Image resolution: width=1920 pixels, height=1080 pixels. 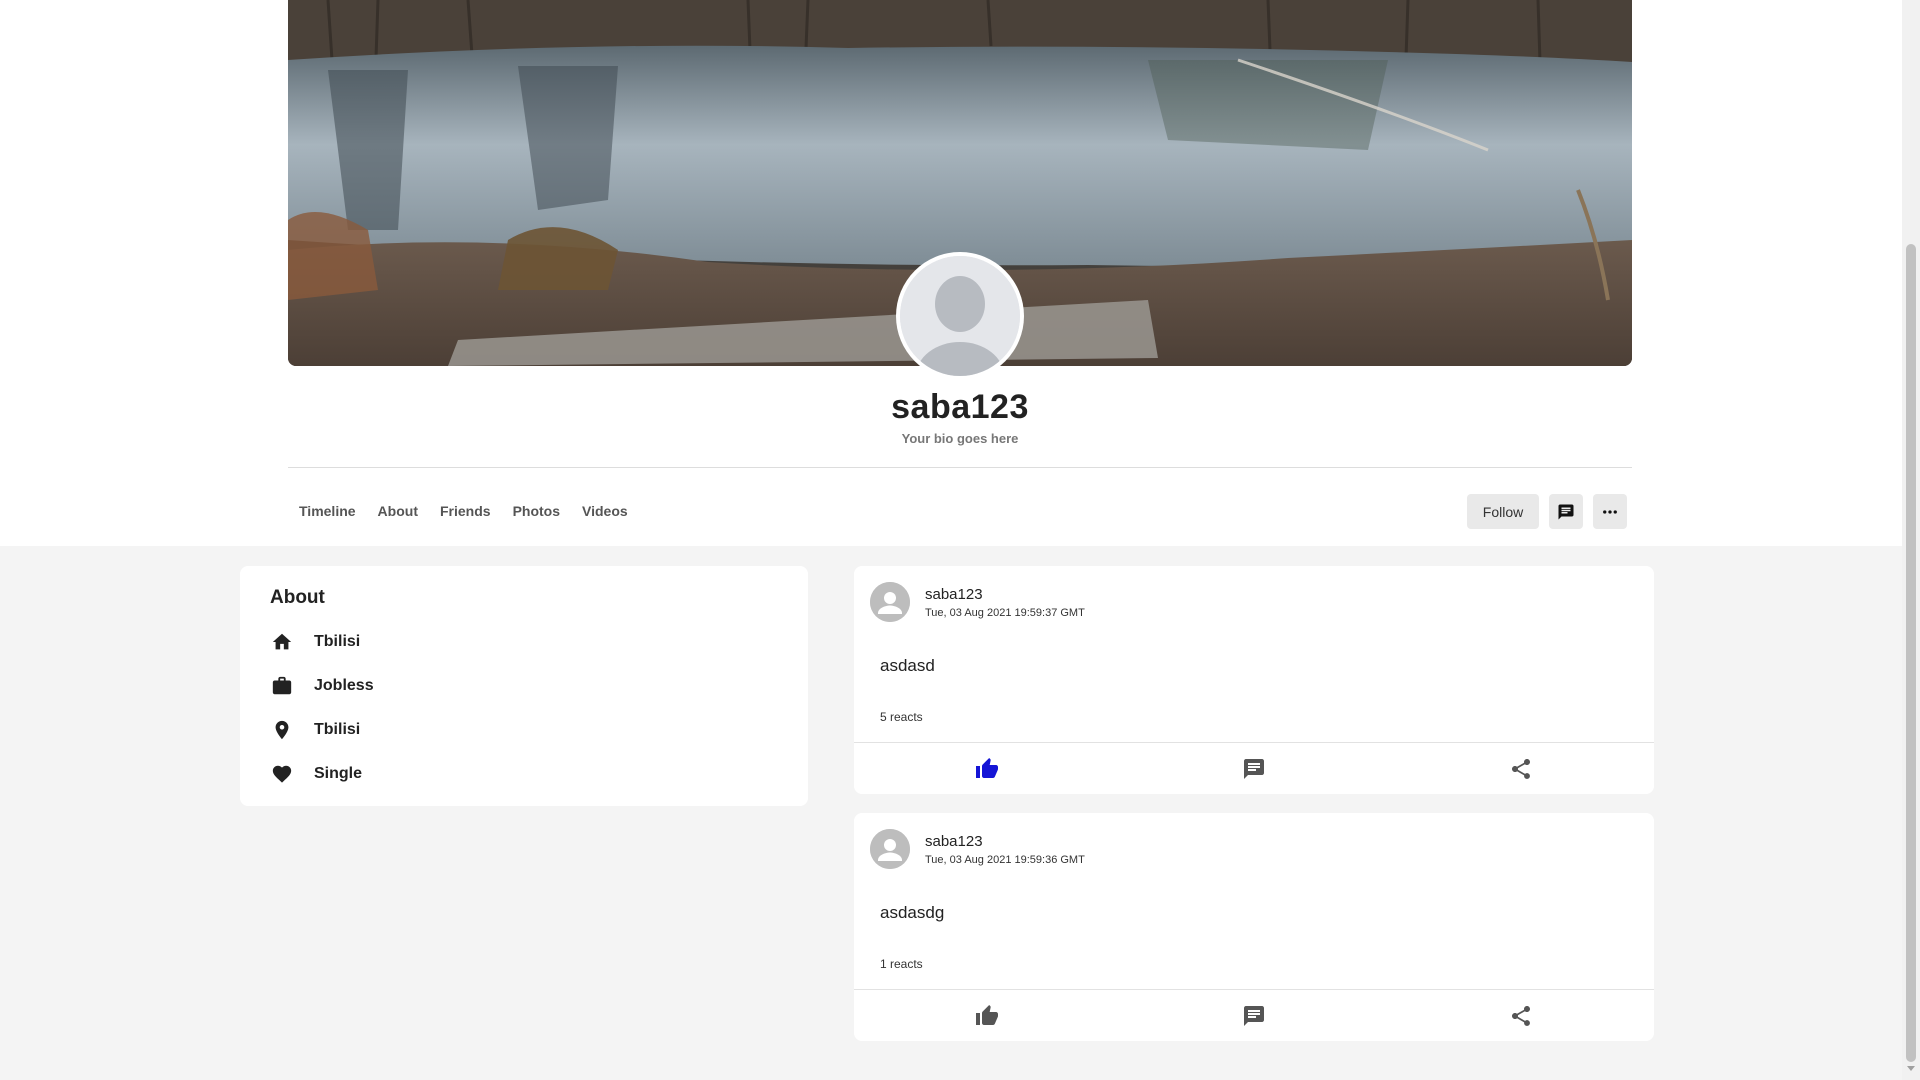 What do you see at coordinates (524, 686) in the screenshot?
I see `about-card: About Tbilisi Jobless Tbilisi Single` at bounding box center [524, 686].